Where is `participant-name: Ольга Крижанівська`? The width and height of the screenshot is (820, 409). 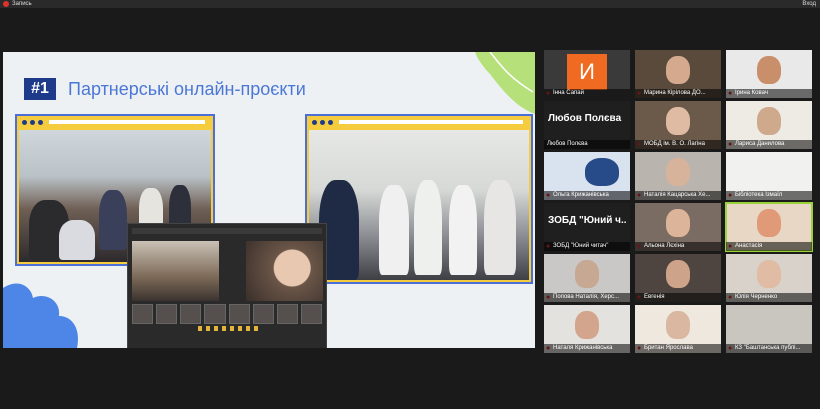
participant-name: Ольга Крижанівська is located at coordinates (587, 195).